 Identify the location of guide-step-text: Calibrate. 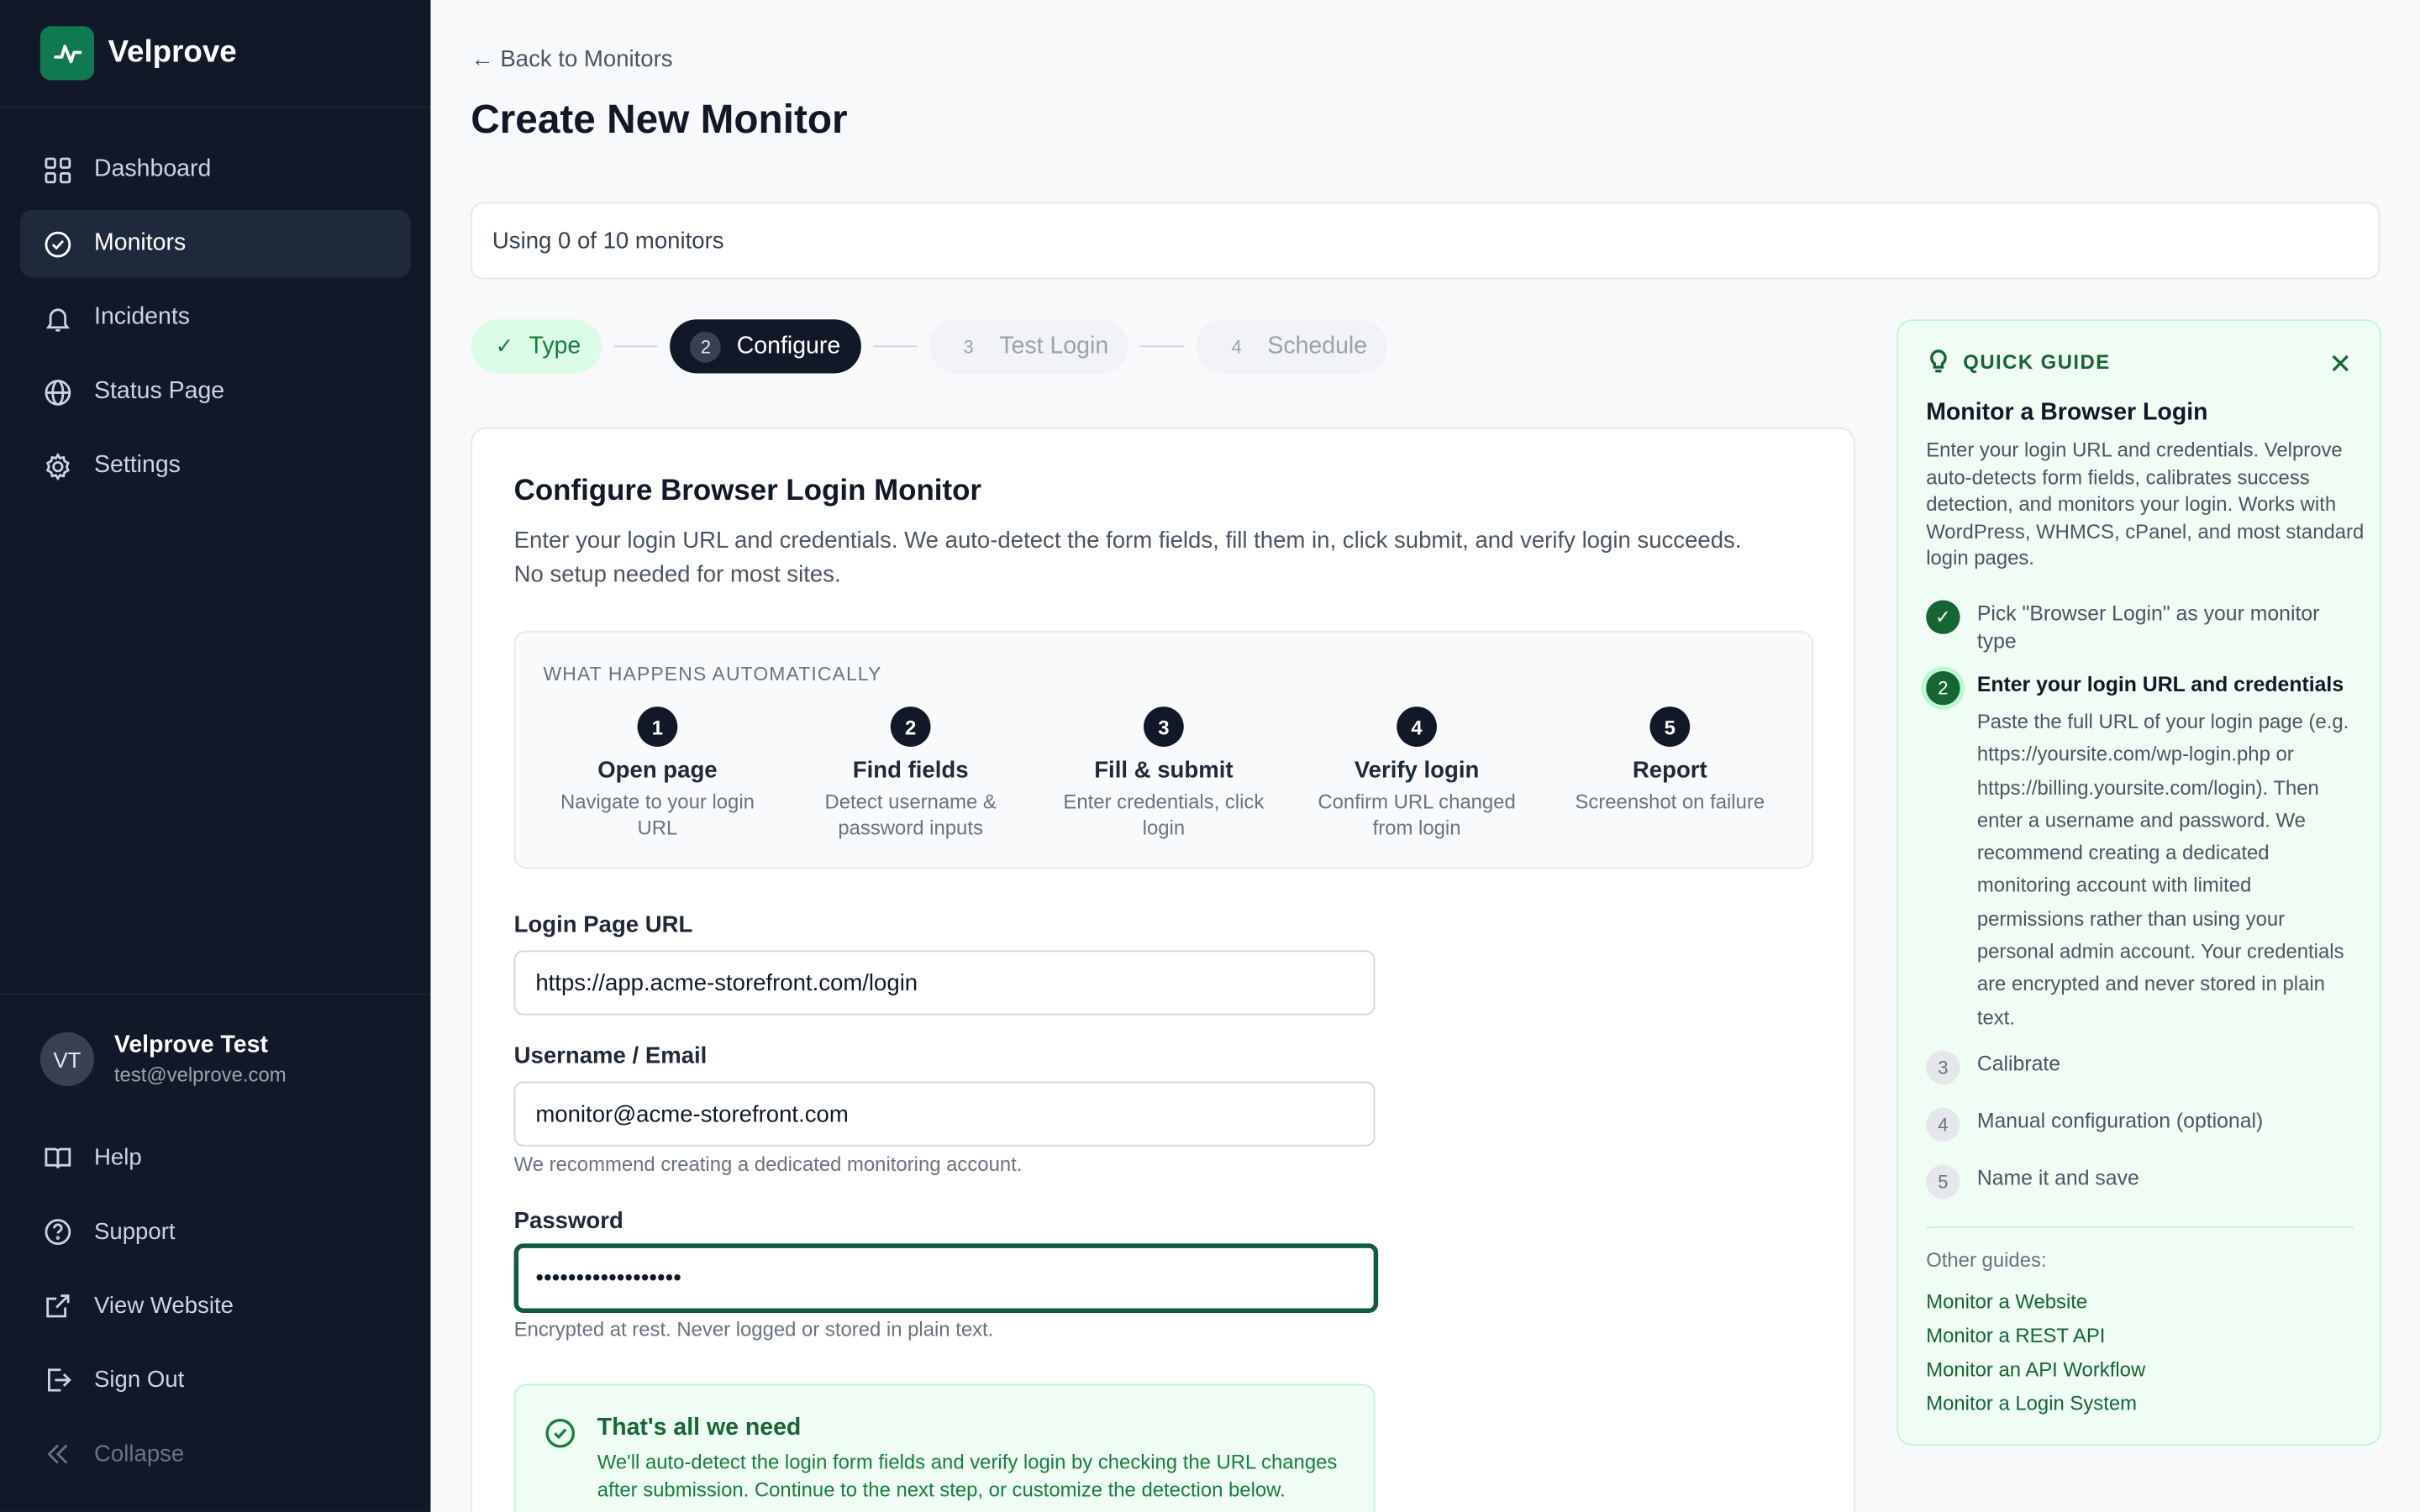
(2019, 1064).